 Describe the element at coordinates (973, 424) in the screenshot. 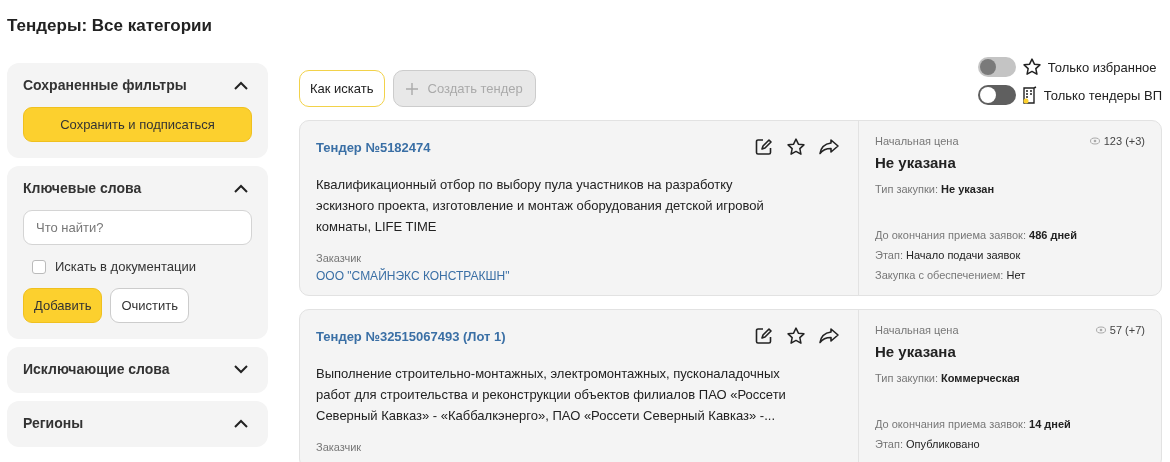

I see `detail-line: До окончания приема заявок: 14 дней` at that location.